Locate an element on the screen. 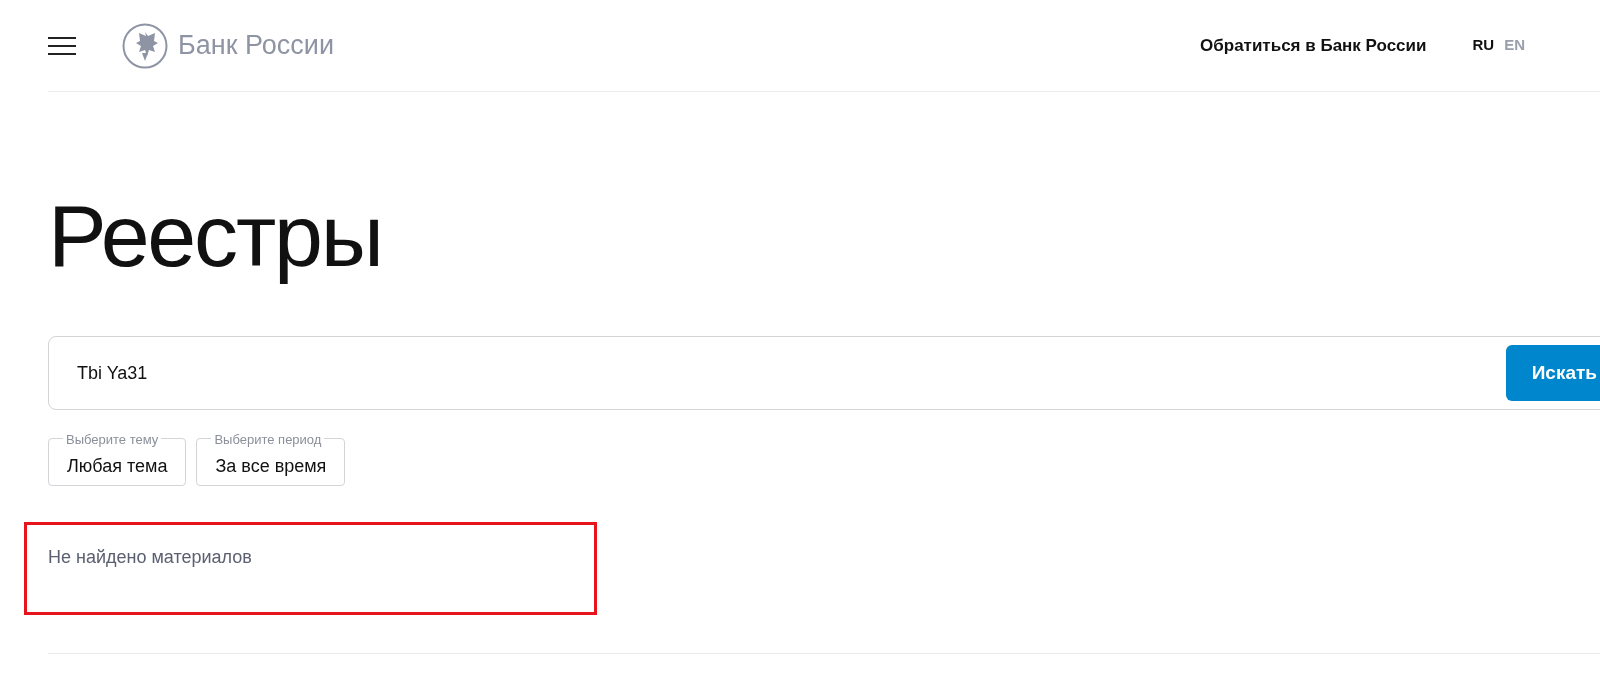 This screenshot has width=1600, height=694. logo-text: Банк России is located at coordinates (256, 46).